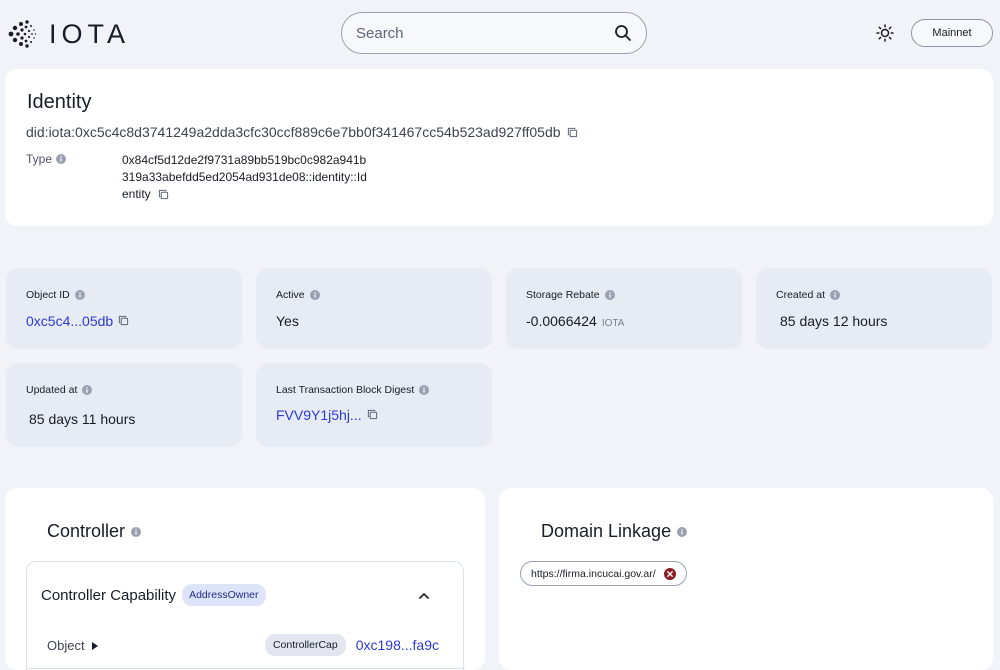  Describe the element at coordinates (94, 531) in the screenshot. I see `controller-title: Controller` at that location.